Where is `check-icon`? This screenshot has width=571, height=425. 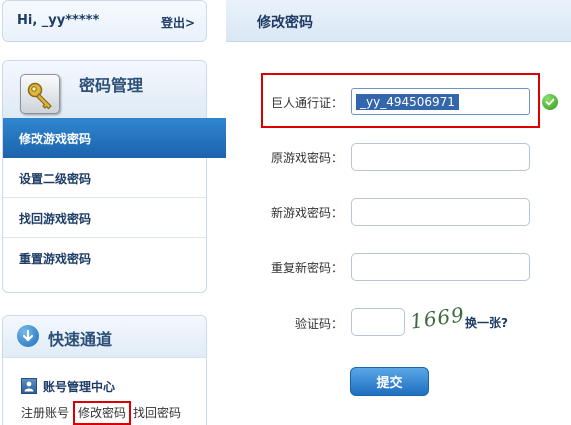
check-icon is located at coordinates (550, 102).